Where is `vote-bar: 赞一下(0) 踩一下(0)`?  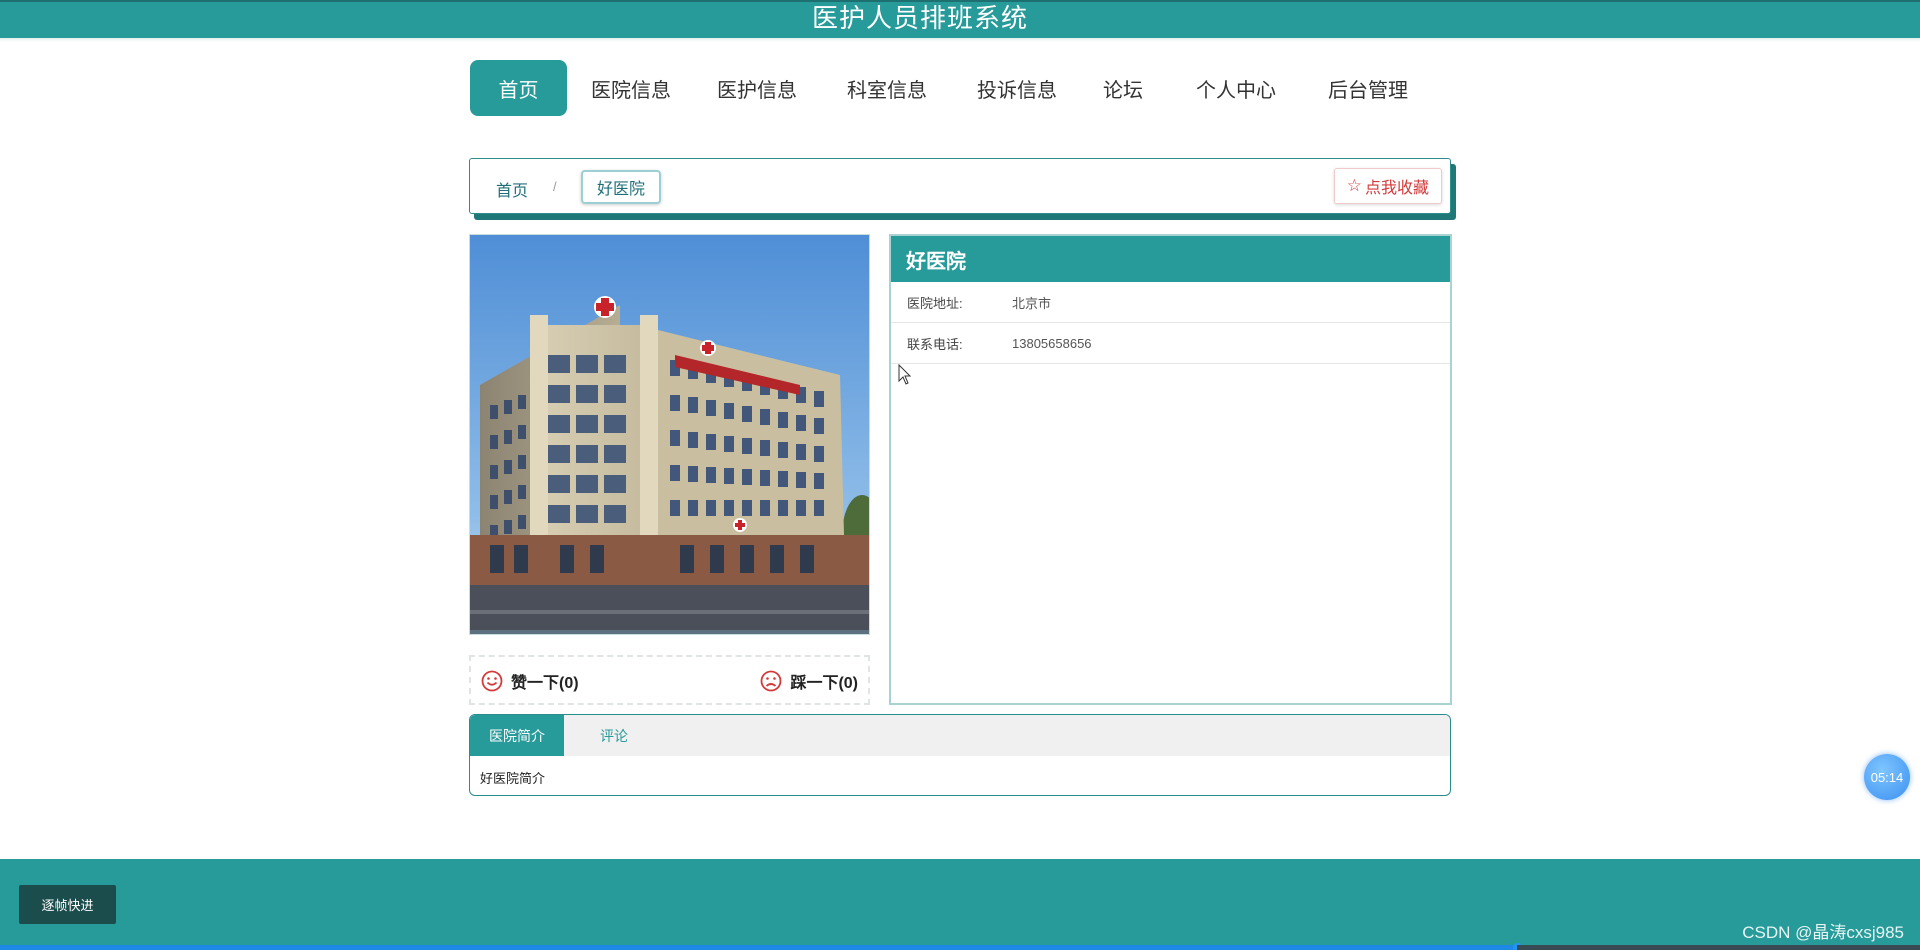 vote-bar: 赞一下(0) 踩一下(0) is located at coordinates (669, 680).